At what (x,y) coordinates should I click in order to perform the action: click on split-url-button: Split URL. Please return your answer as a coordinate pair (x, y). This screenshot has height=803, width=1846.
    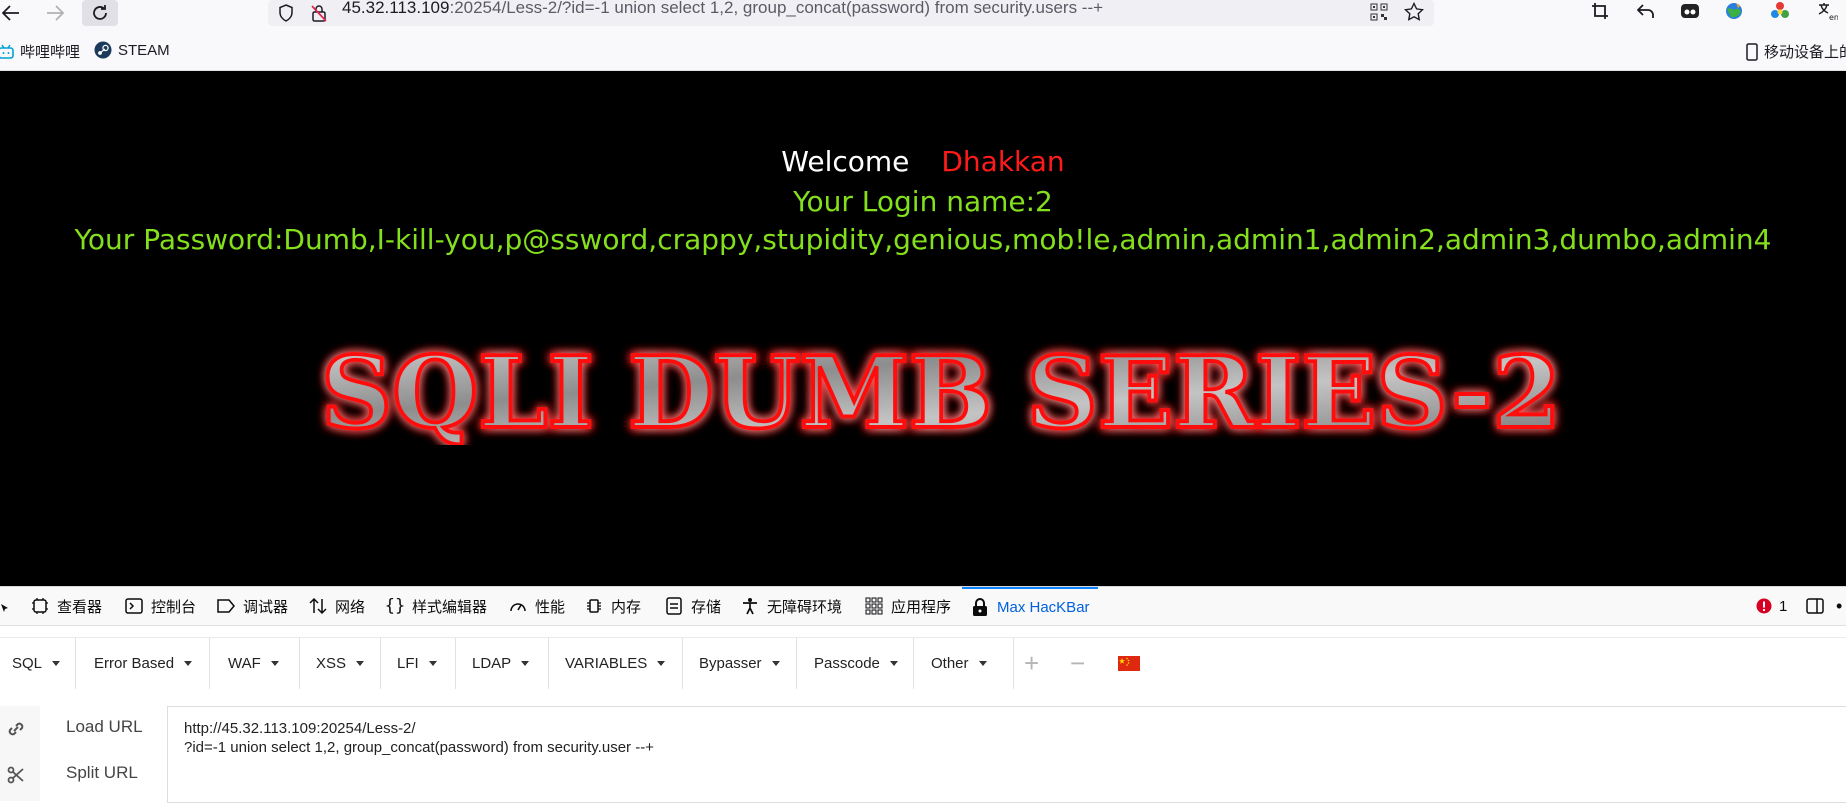
    Looking at the image, I should click on (102, 773).